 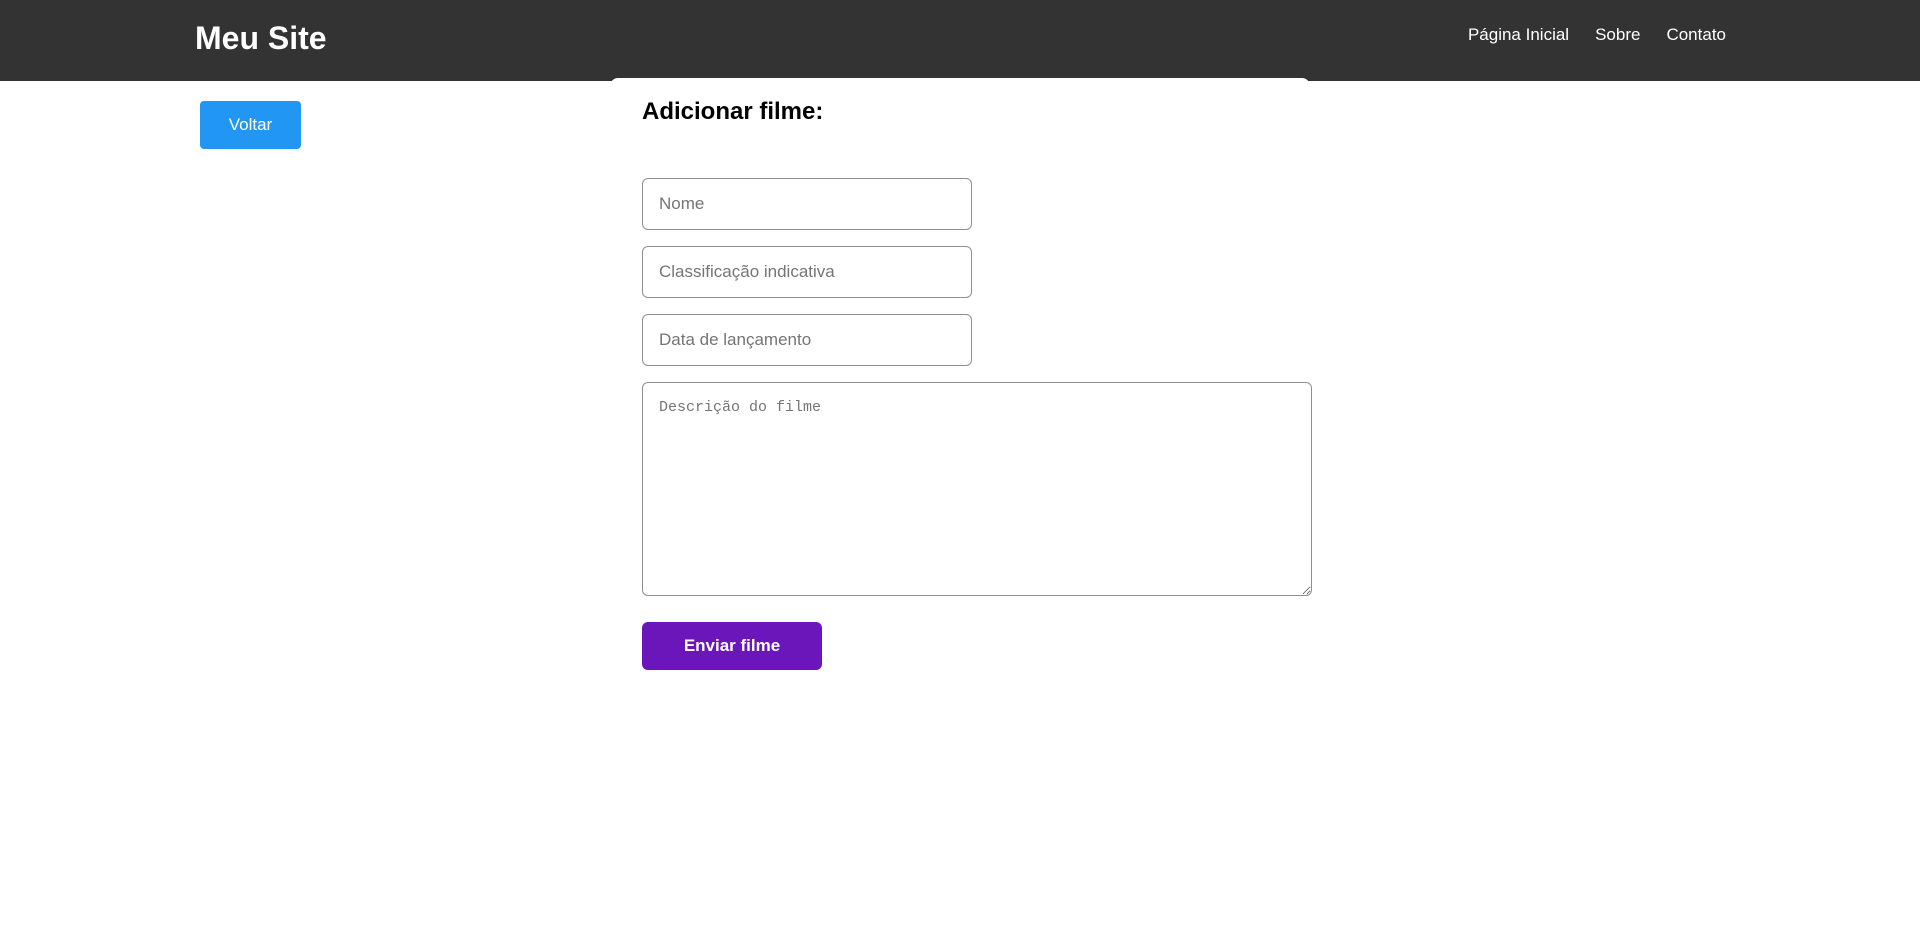 What do you see at coordinates (250, 125) in the screenshot?
I see `back-button: Voltar` at bounding box center [250, 125].